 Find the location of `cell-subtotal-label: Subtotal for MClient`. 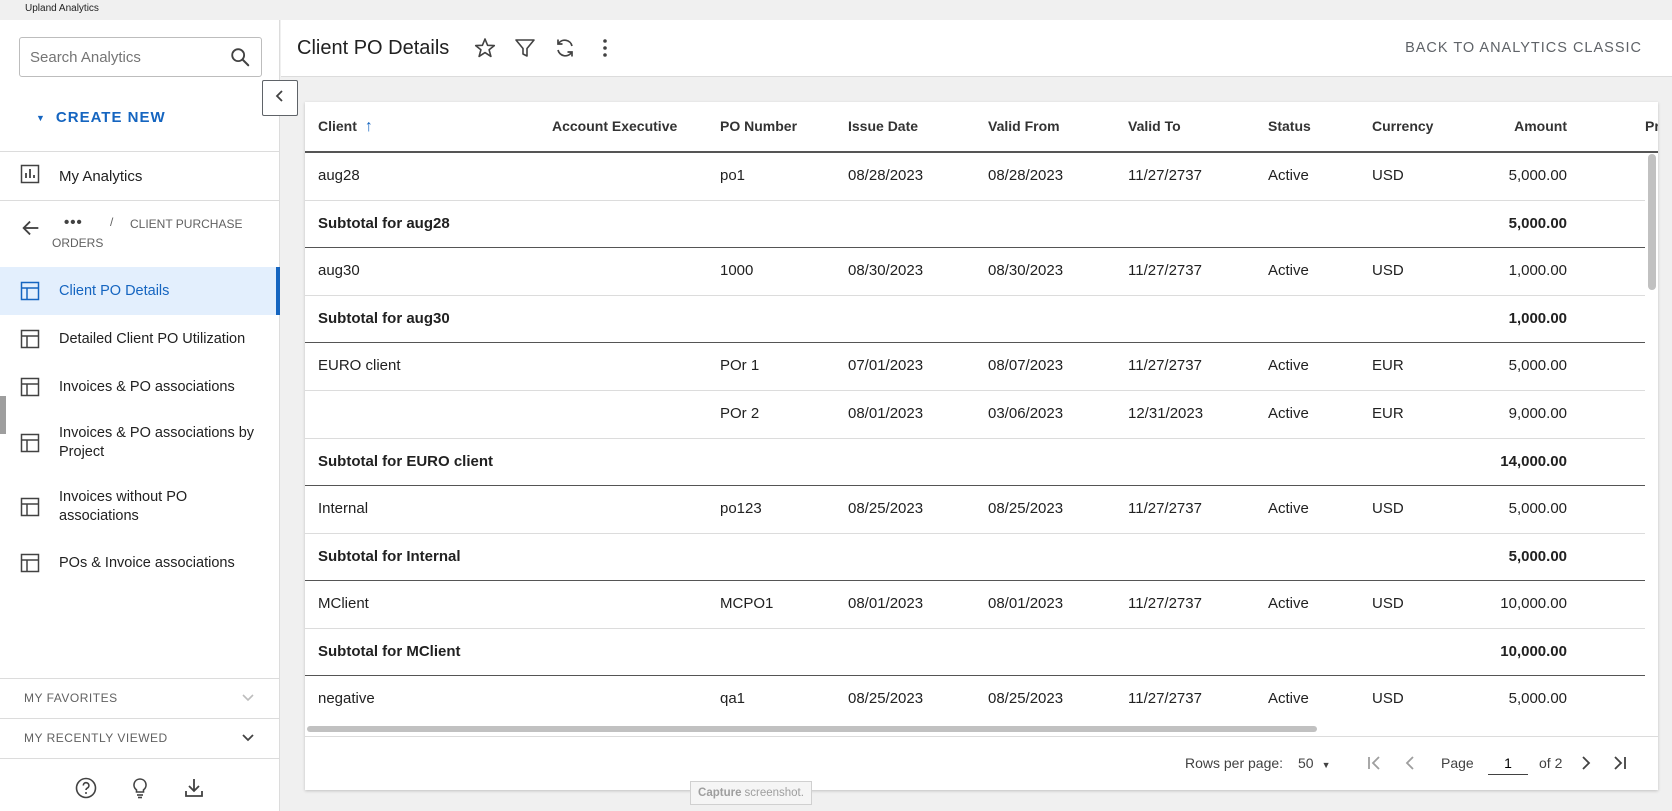

cell-subtotal-label: Subtotal for MClient is located at coordinates (389, 651).